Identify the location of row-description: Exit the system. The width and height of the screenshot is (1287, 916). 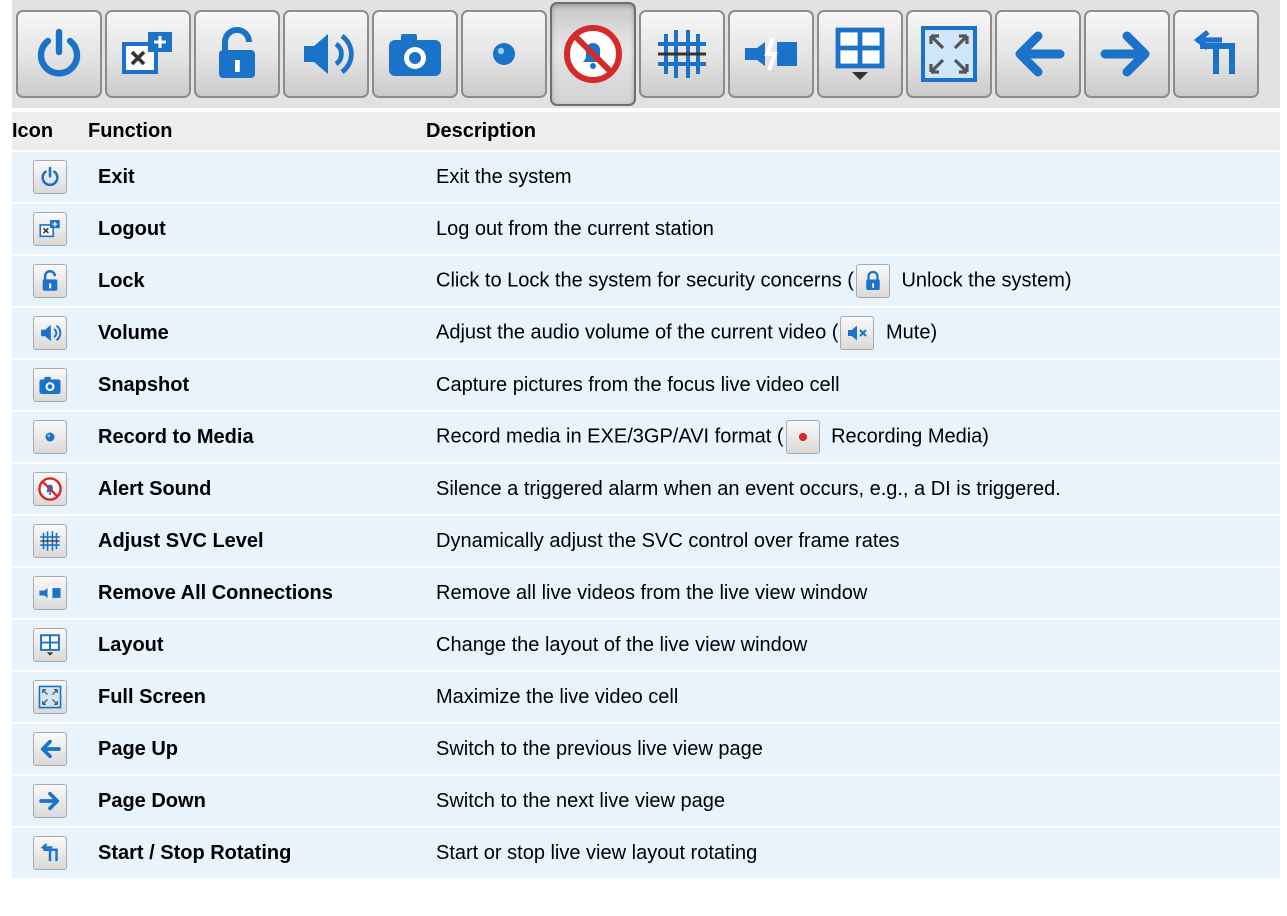
(853, 176).